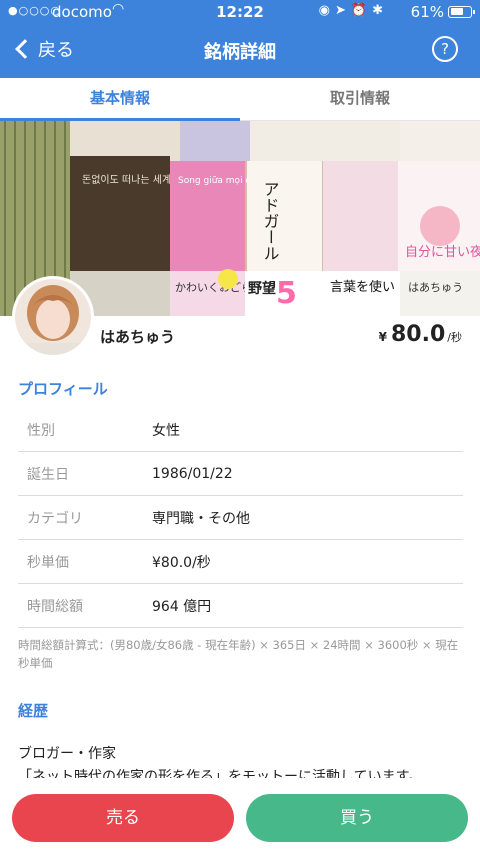  What do you see at coordinates (240, 562) in the screenshot?
I see `table-row: 秒単価 ¥80.0/秒` at bounding box center [240, 562].